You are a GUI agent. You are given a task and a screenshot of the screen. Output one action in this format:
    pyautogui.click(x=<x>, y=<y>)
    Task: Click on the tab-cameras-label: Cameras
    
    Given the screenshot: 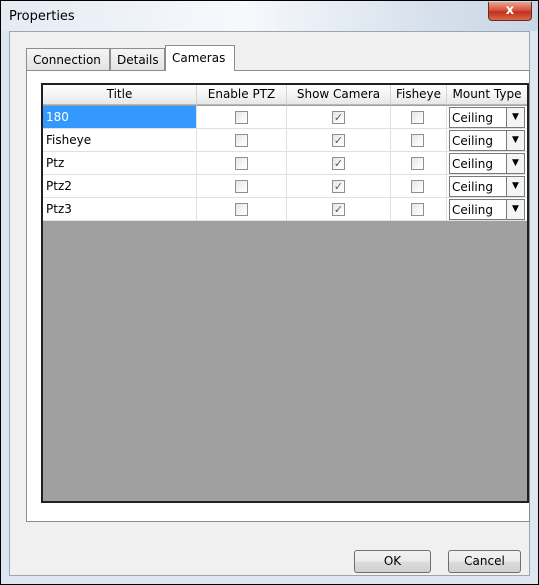 What is the action you would take?
    pyautogui.click(x=199, y=58)
    